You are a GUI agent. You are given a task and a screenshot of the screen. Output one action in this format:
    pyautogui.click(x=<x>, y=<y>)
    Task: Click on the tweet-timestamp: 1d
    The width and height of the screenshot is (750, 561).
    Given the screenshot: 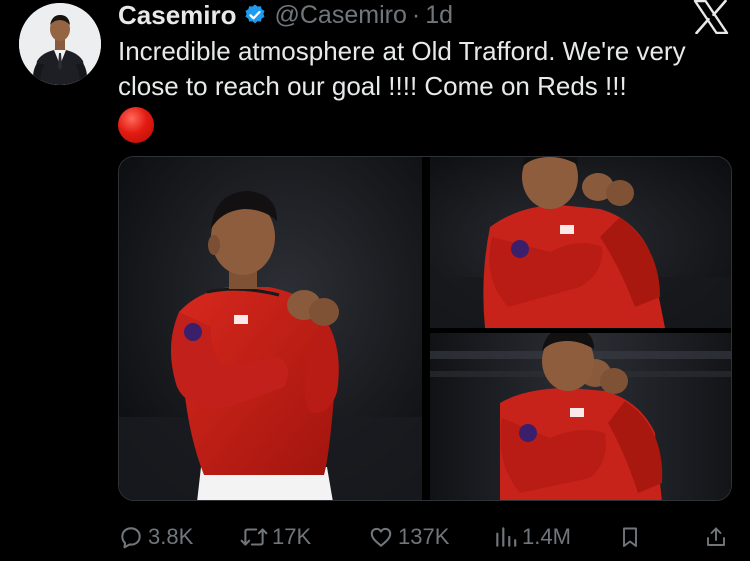 What is the action you would take?
    pyautogui.click(x=439, y=15)
    